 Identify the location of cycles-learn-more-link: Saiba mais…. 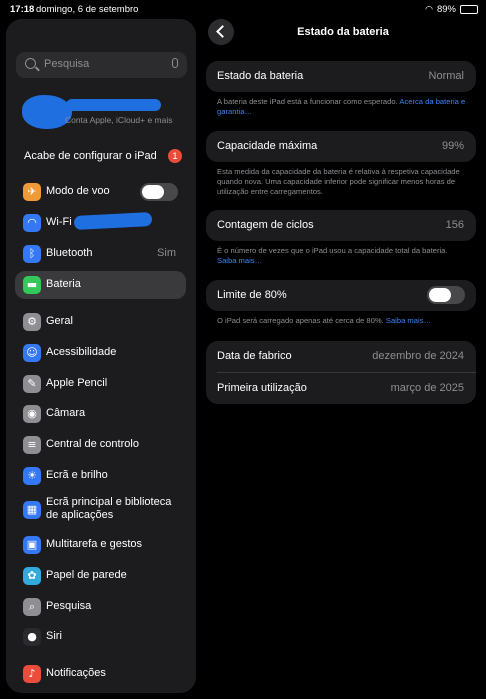
(239, 260).